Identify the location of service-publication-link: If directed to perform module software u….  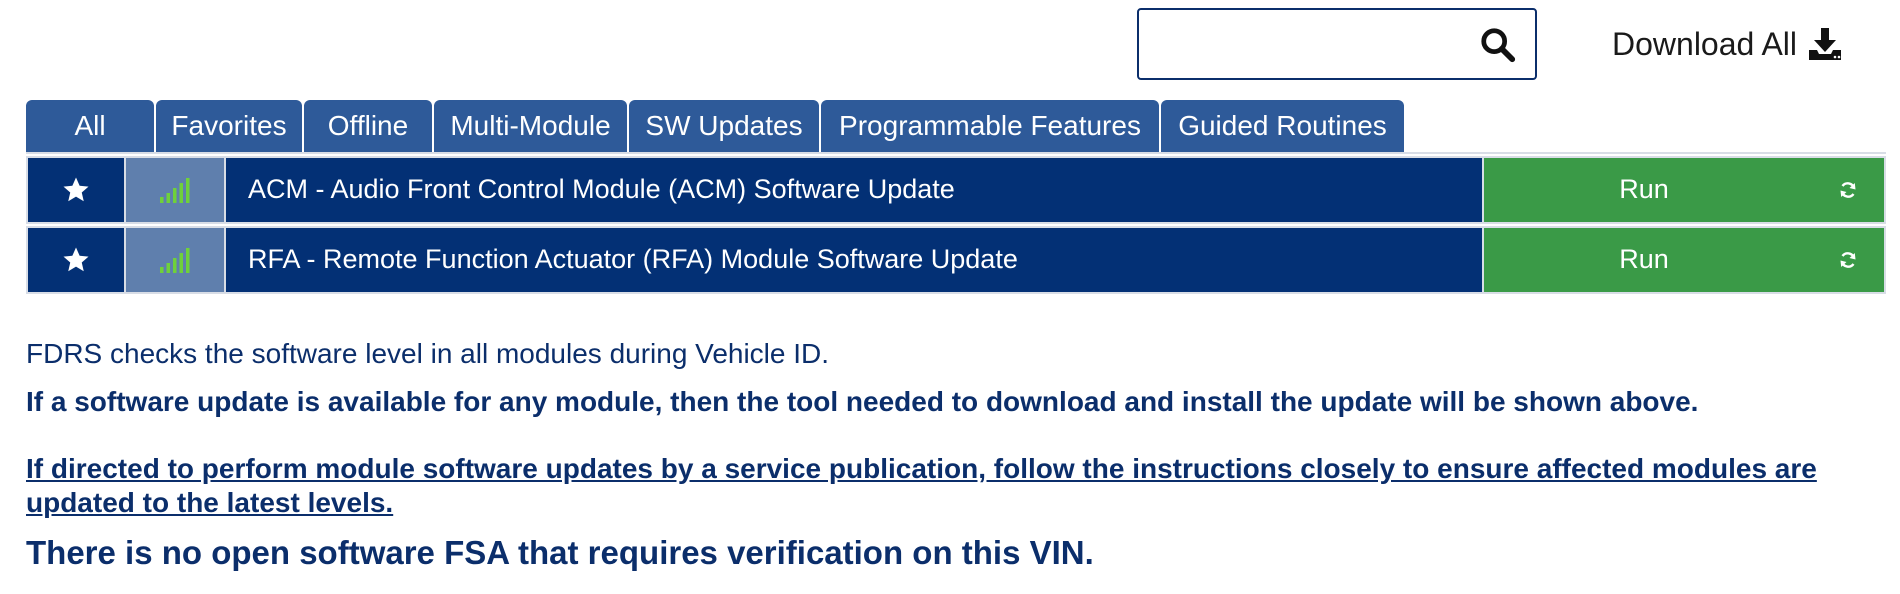
(946, 486).